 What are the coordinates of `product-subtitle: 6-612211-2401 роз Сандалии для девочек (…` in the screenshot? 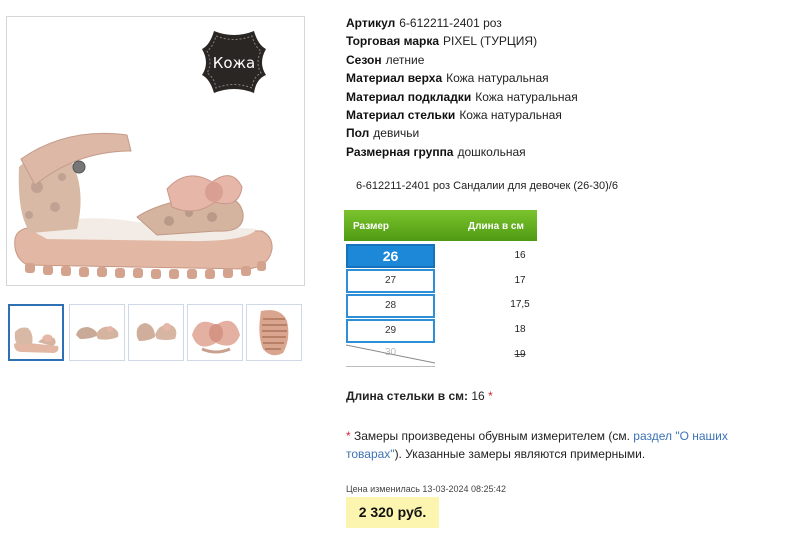 It's located at (487, 186).